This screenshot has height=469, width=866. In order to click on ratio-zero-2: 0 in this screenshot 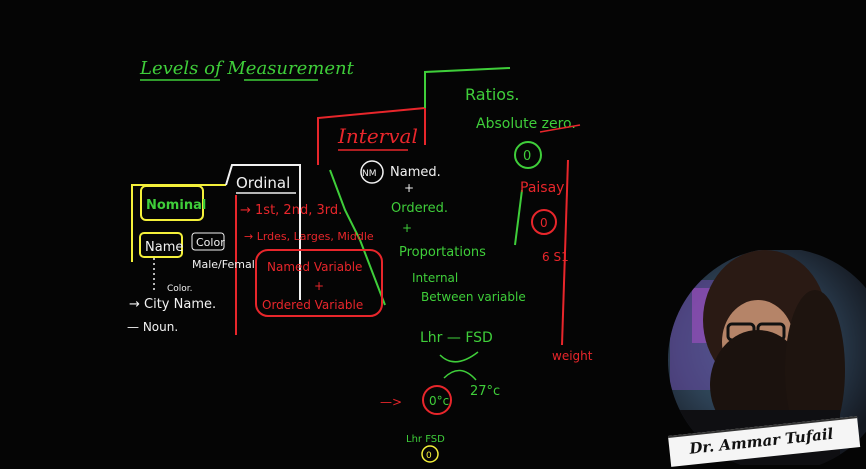, I will do `click(544, 223)`.